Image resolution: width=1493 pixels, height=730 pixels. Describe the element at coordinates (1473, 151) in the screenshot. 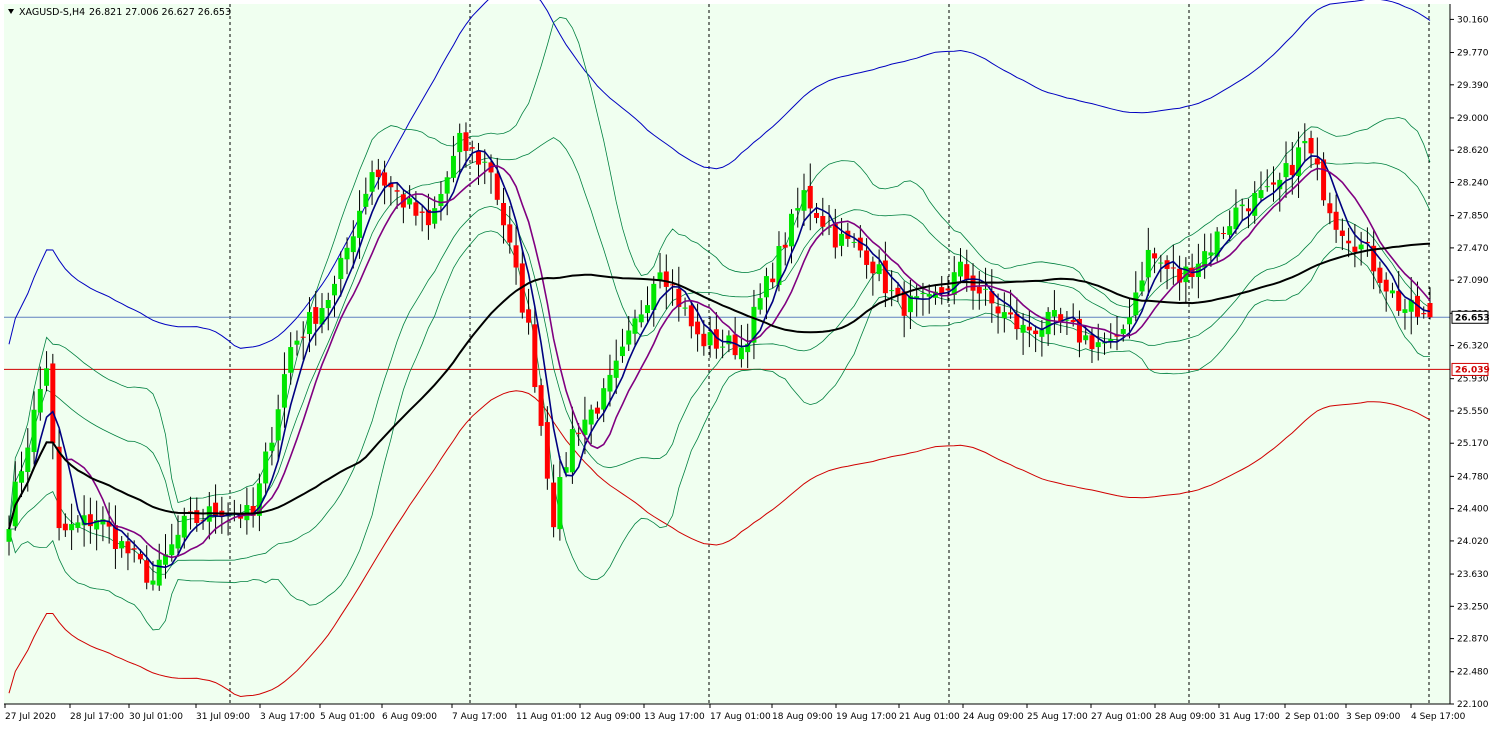

I see `price-tick-label: 28.620` at that location.